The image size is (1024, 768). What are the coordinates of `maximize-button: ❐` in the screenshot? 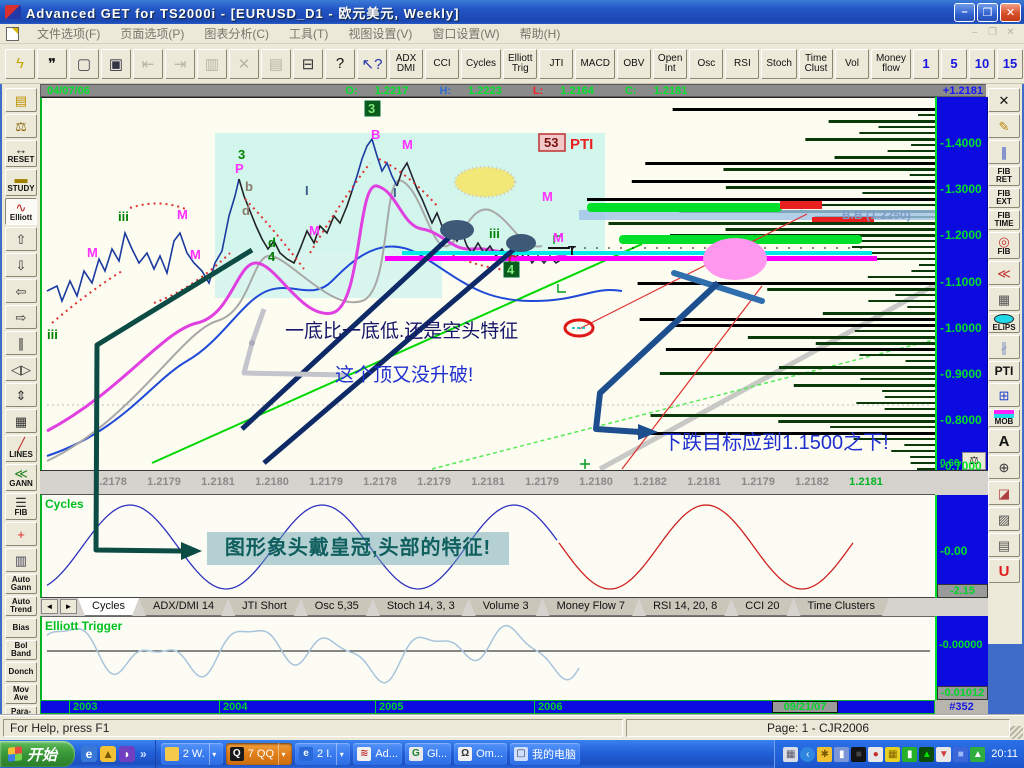 It's located at (987, 12).